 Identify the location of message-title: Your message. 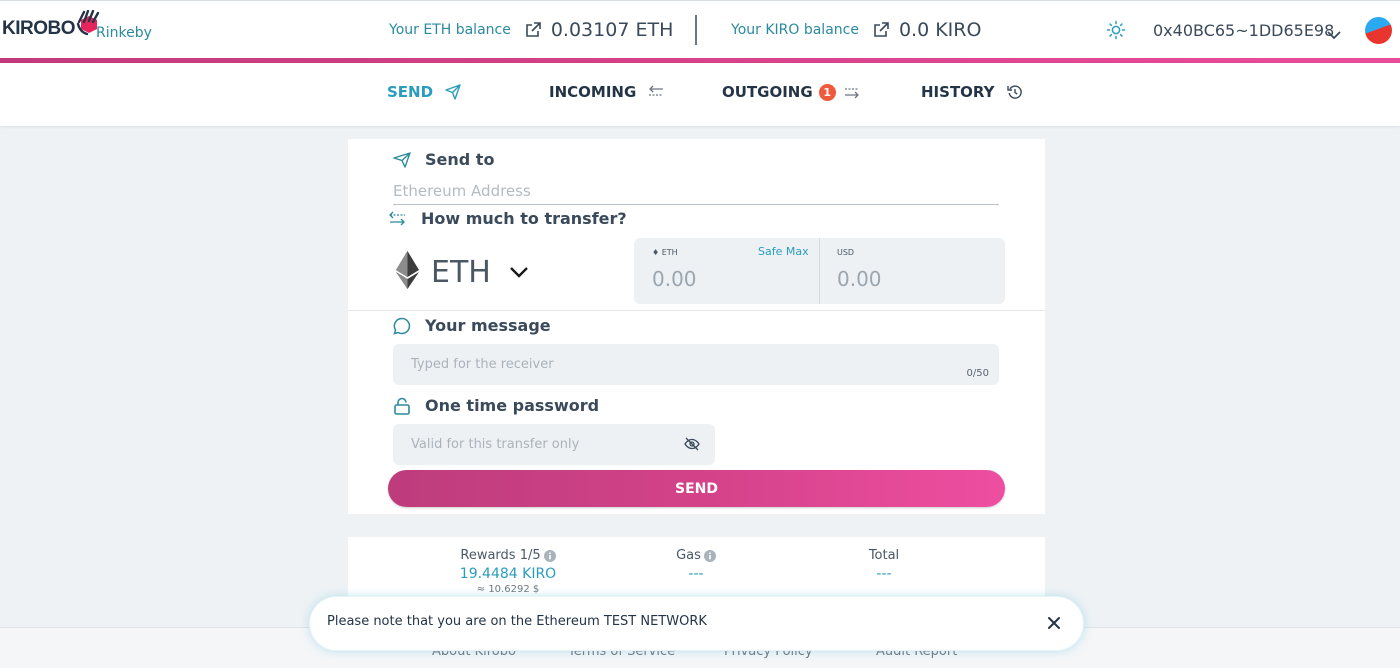
(472, 325).